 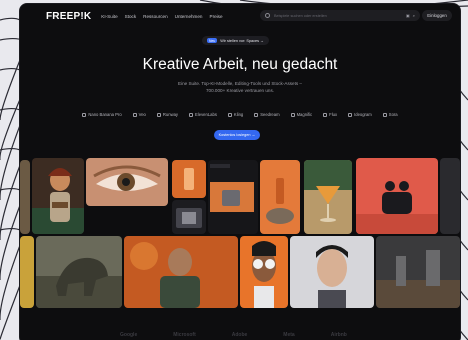 I want to click on get-started-button: Kostenlos loslegen →, so click(x=237, y=135).